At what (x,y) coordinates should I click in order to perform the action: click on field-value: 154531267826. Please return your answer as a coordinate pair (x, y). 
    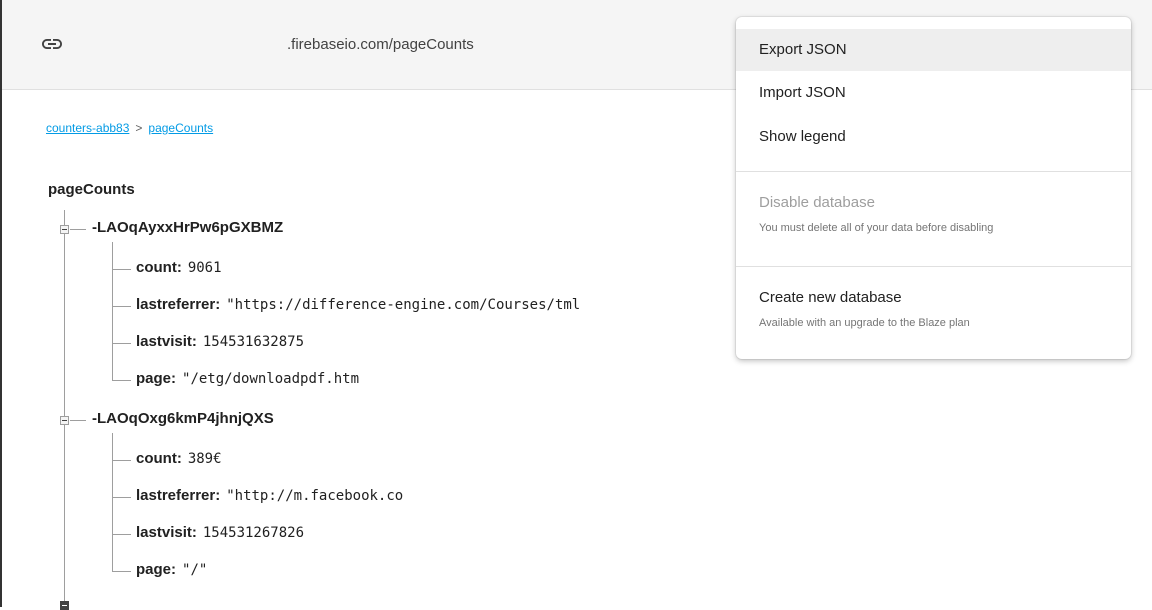
    Looking at the image, I should click on (253, 533).